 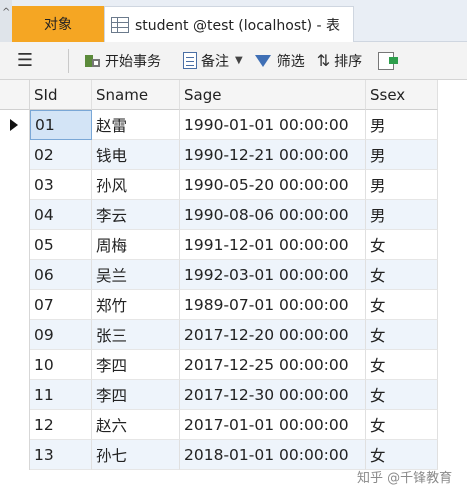 What do you see at coordinates (136, 185) in the screenshot?
I see `cell-sname: 孙风` at bounding box center [136, 185].